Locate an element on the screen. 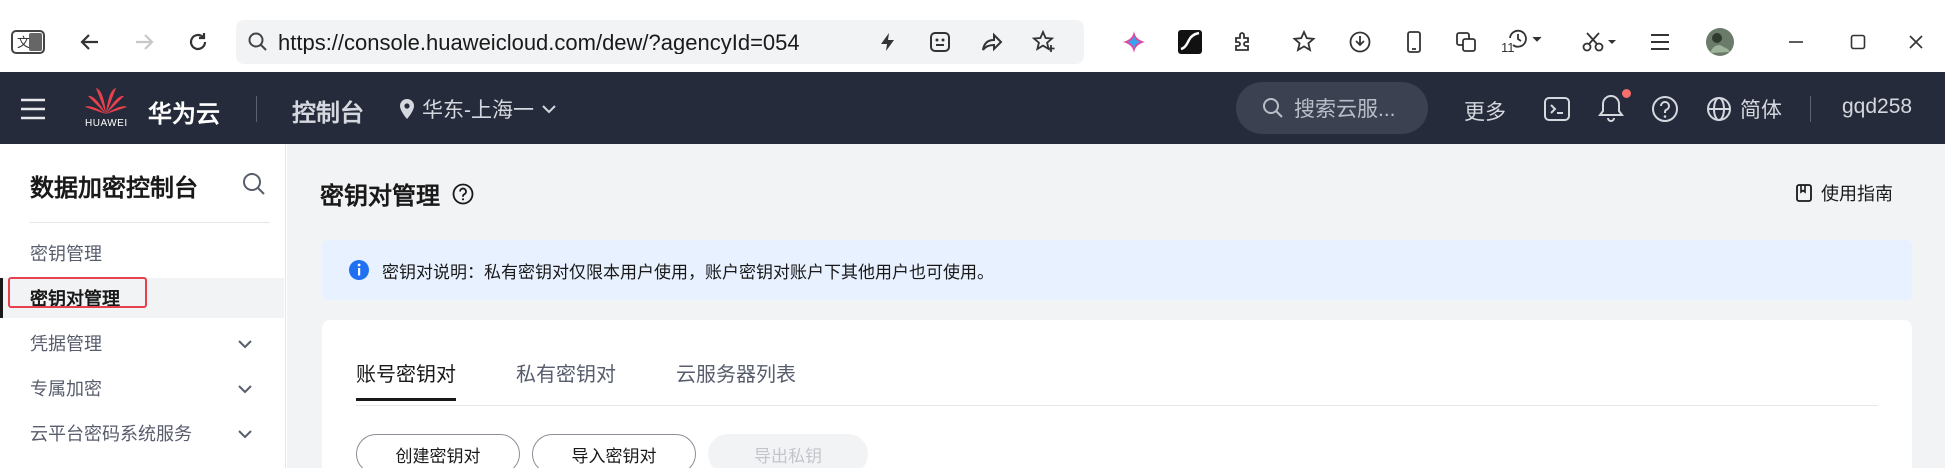 Image resolution: width=1945 pixels, height=468 pixels. forward-icon is located at coordinates (144, 42).